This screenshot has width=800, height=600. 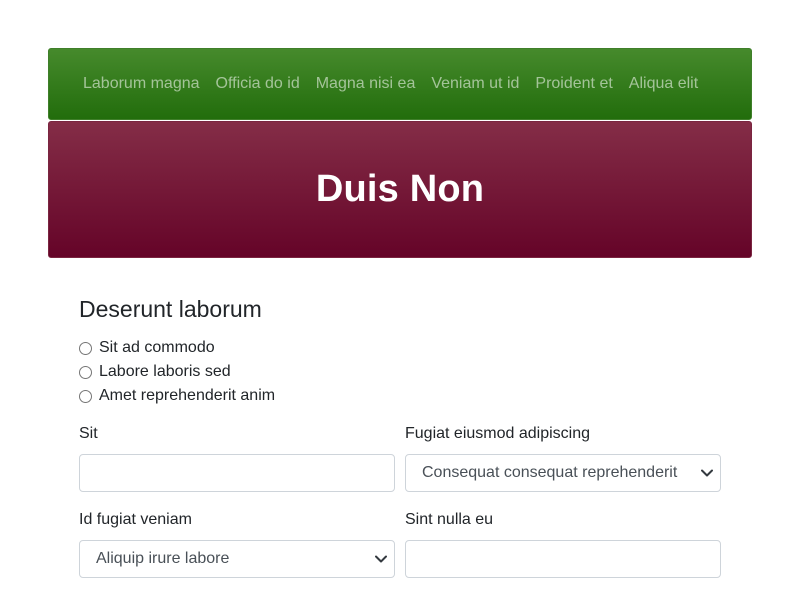 I want to click on select-value: Consequat consequat reprehenderit, so click(x=550, y=472).